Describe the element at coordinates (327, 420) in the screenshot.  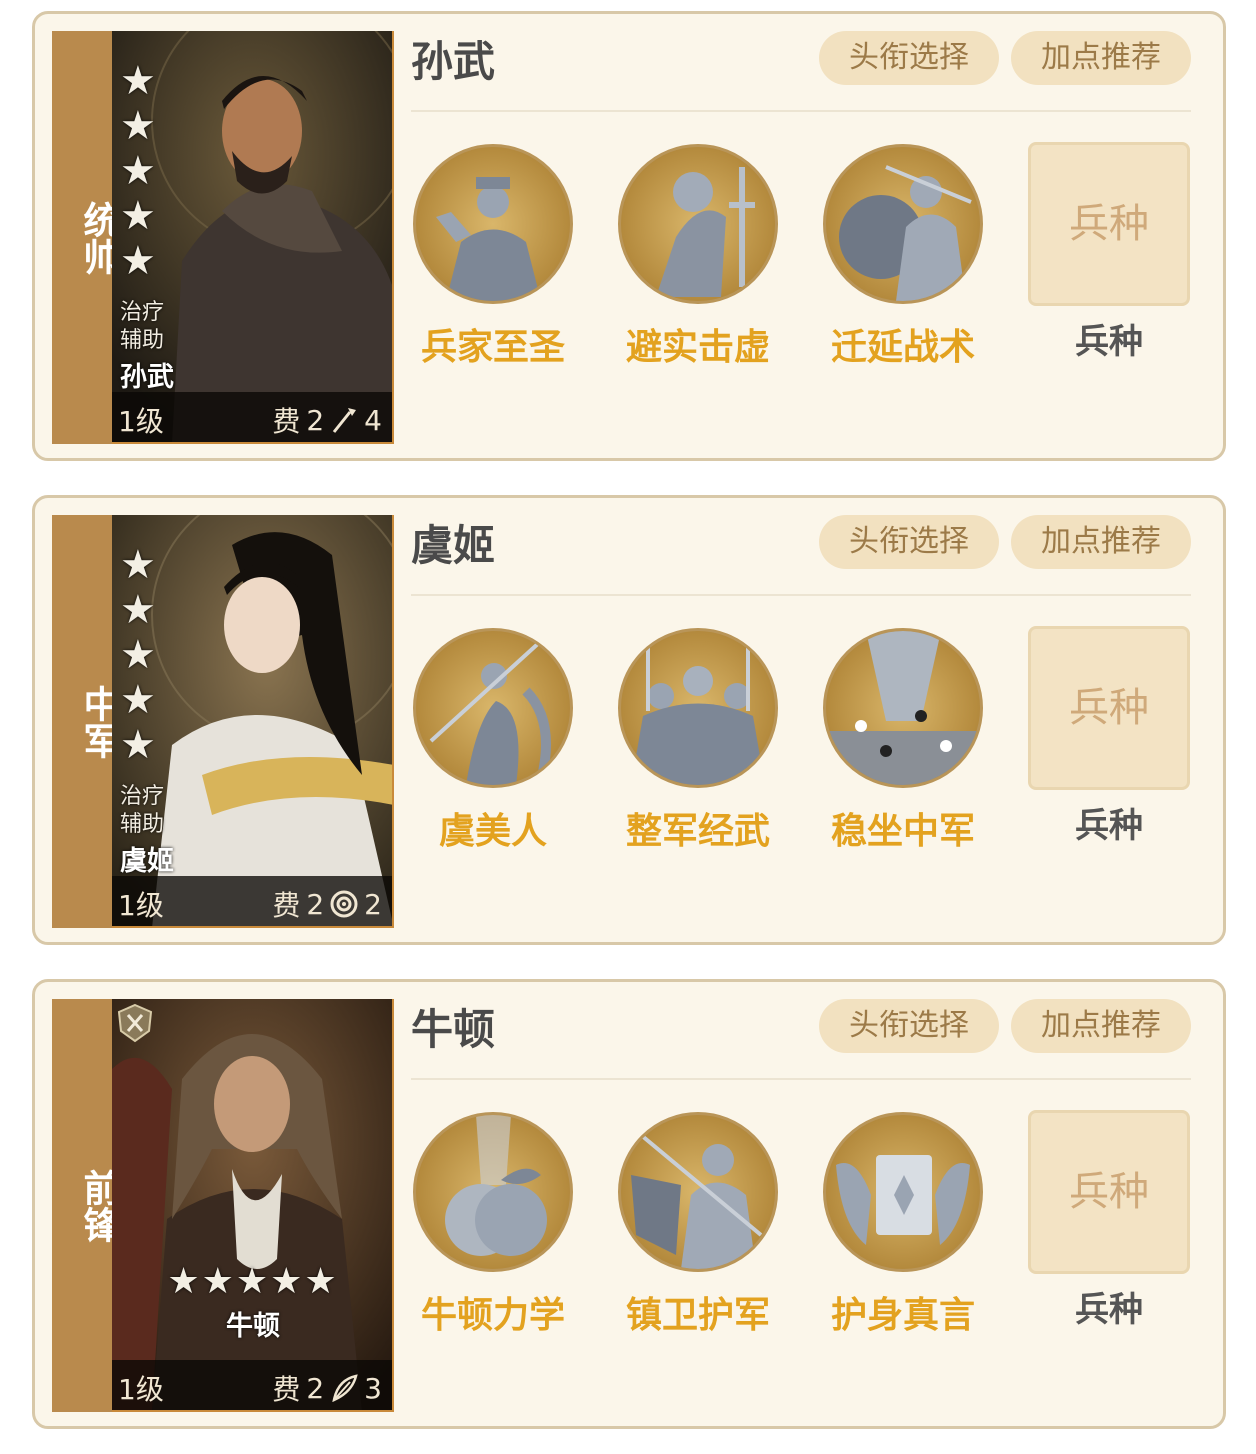
I see `hero-cost: 费 2 4` at that location.